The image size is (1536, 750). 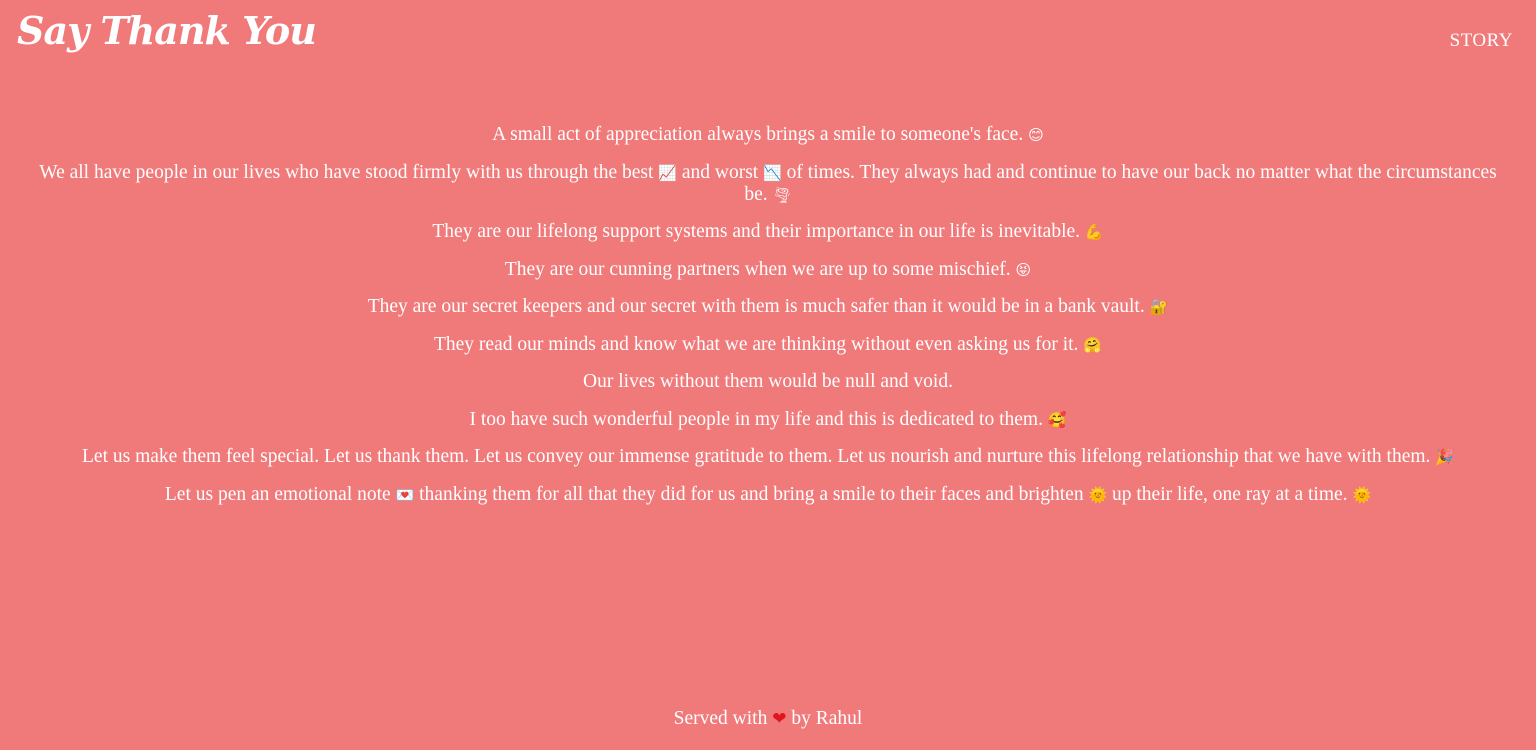 What do you see at coordinates (779, 719) in the screenshot?
I see `heart-icon: ❤` at bounding box center [779, 719].